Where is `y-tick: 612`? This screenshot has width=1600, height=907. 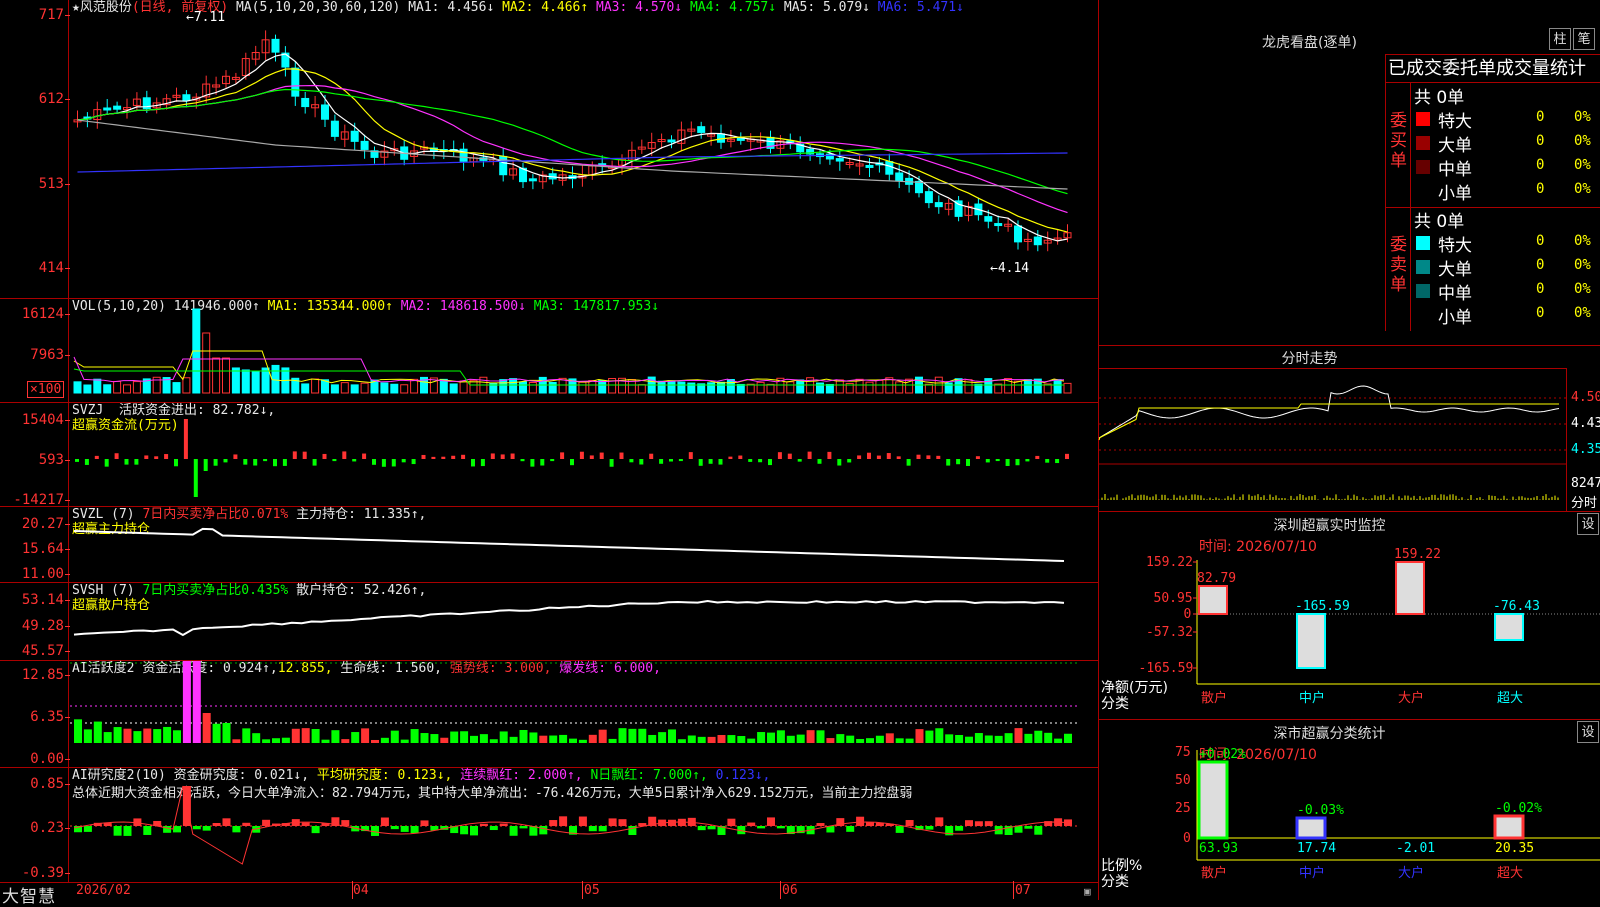 y-tick: 612 is located at coordinates (35, 99).